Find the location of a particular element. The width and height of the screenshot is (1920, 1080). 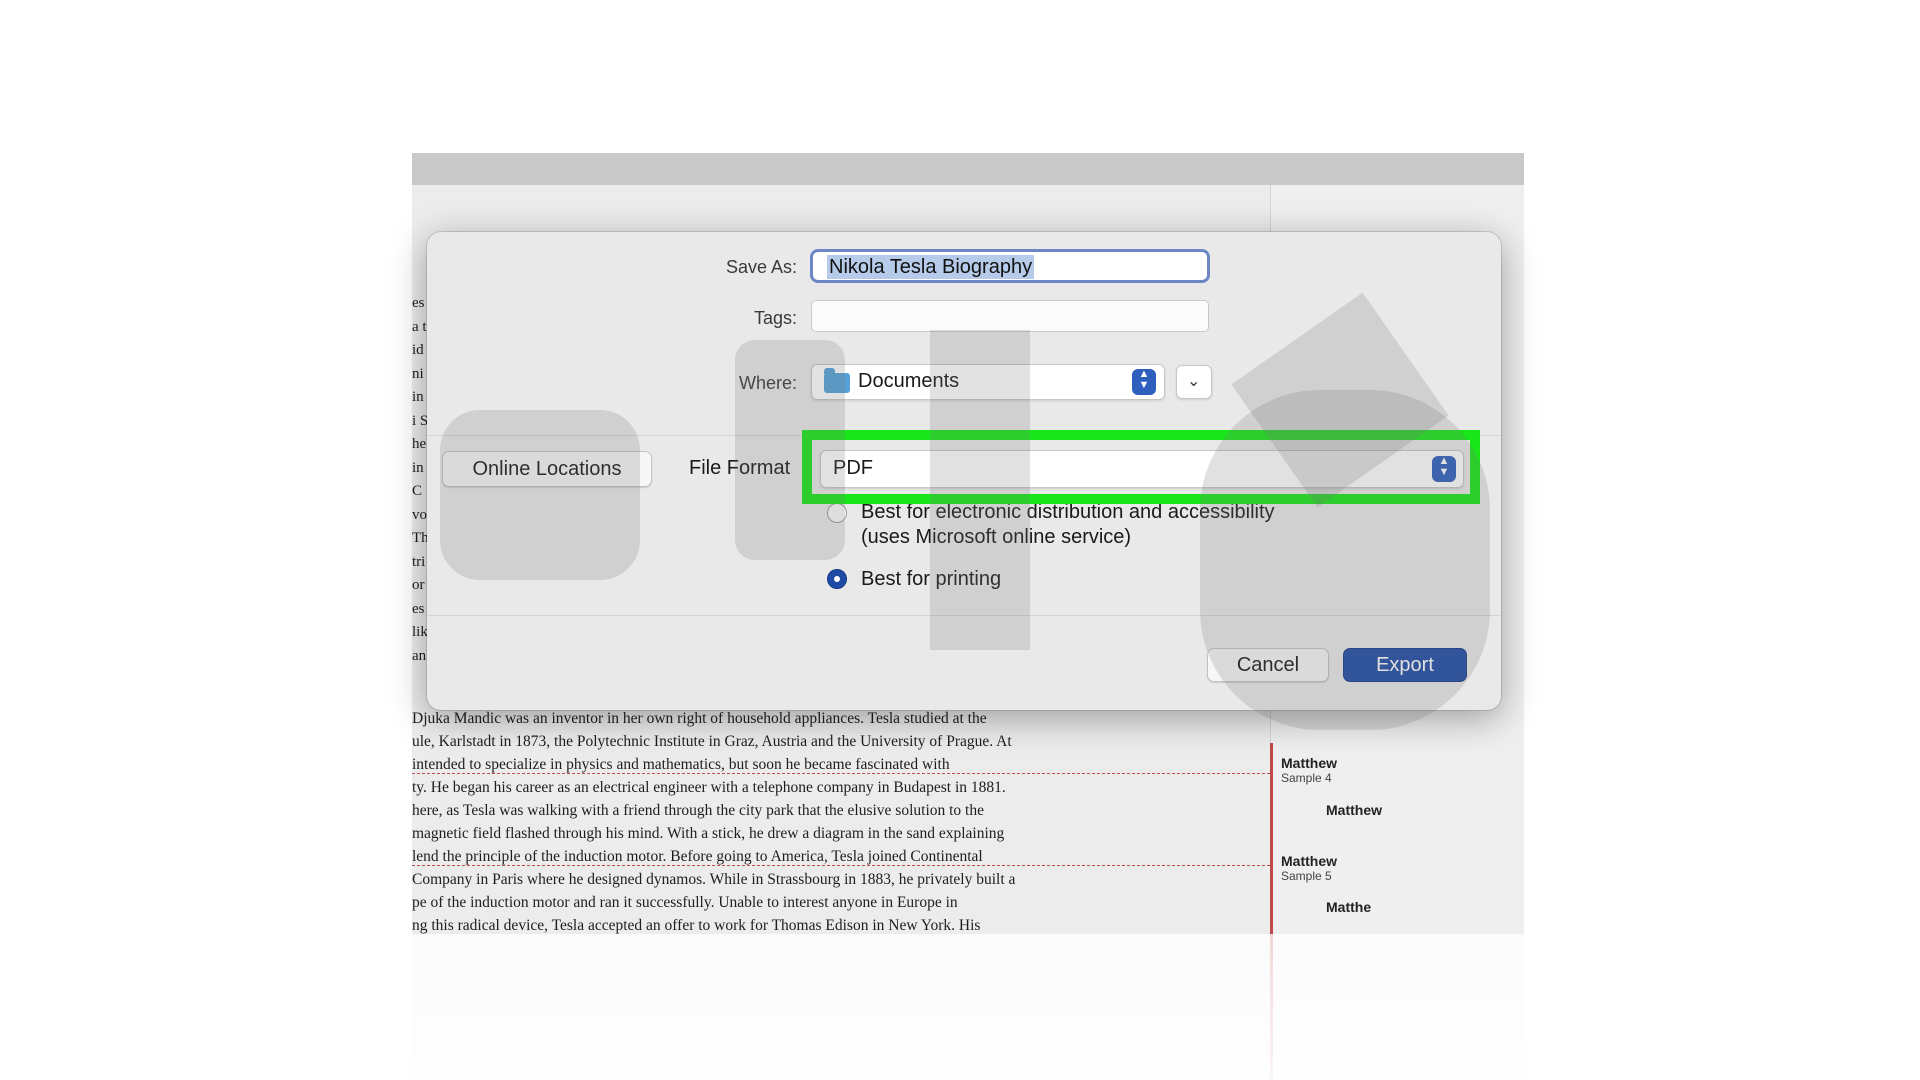

save-as-input: Nikola Tesla Biography is located at coordinates (1010, 266).